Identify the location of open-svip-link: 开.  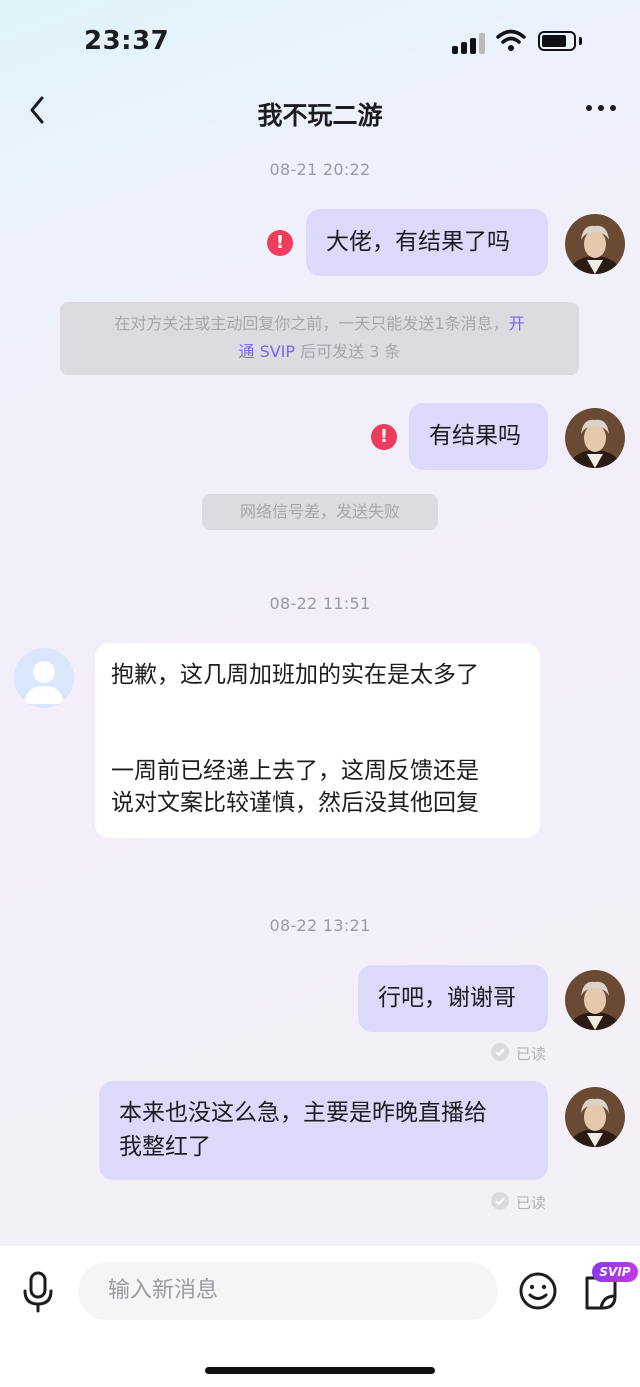
(517, 323).